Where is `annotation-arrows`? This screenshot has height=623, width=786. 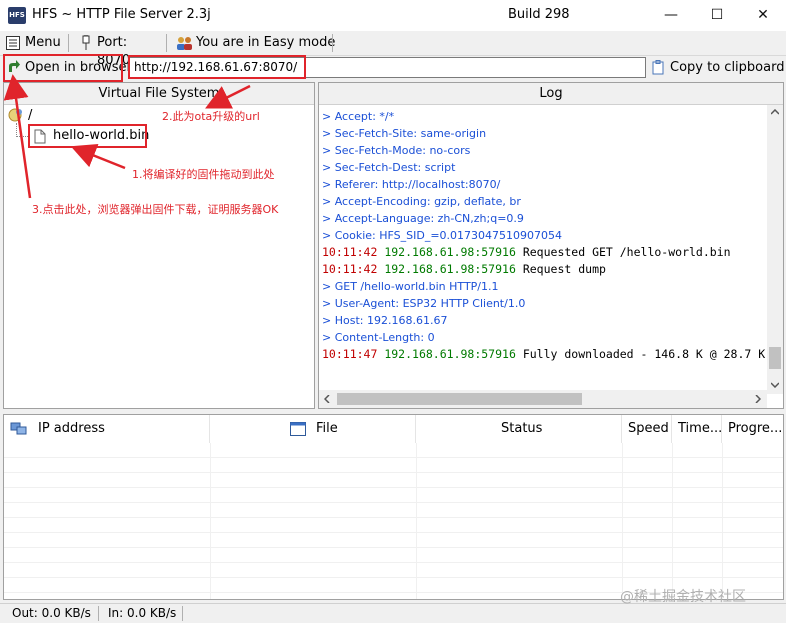
annotation-arrows is located at coordinates (127, 136).